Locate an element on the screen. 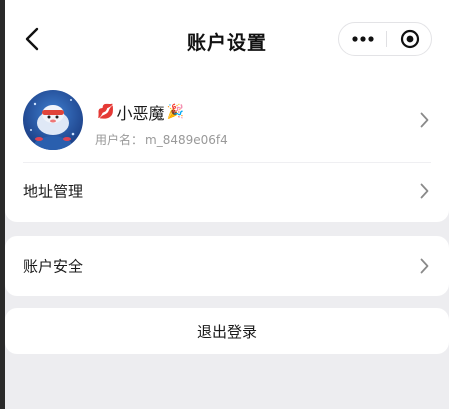 The width and height of the screenshot is (449, 409). lips-emoji: 💋 is located at coordinates (106, 112).